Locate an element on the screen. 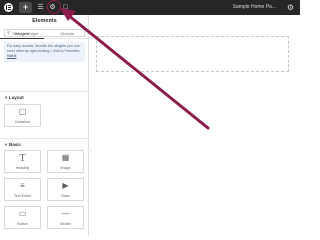 This screenshot has height=240, width=320. section-basic-label: Basic is located at coordinates (14, 144).